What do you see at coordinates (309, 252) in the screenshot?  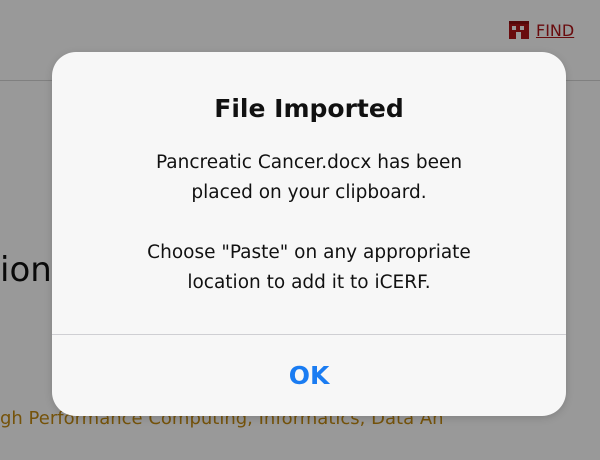 I see `alert-message-line: Choose "Paste" on any appropriate` at bounding box center [309, 252].